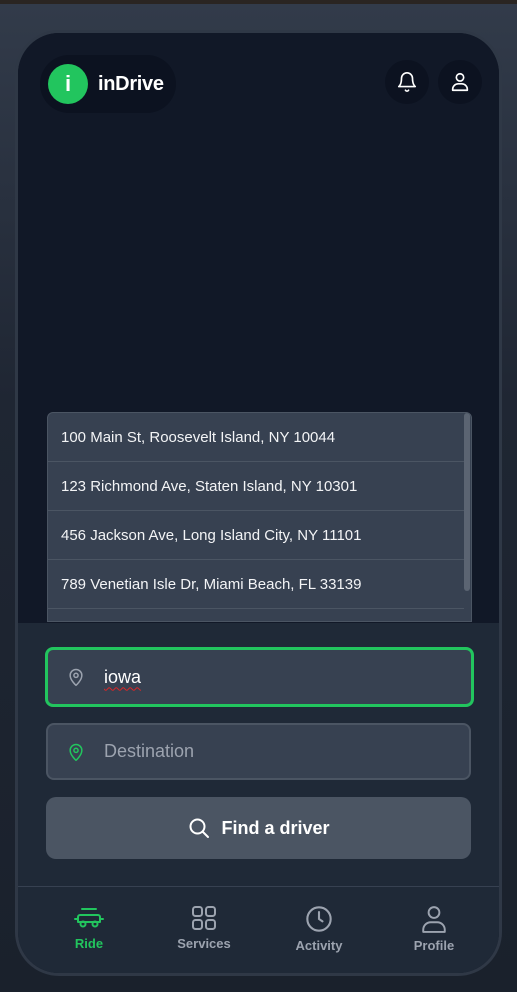 The image size is (517, 992). I want to click on find-driver-label: Find a driver, so click(275, 827).